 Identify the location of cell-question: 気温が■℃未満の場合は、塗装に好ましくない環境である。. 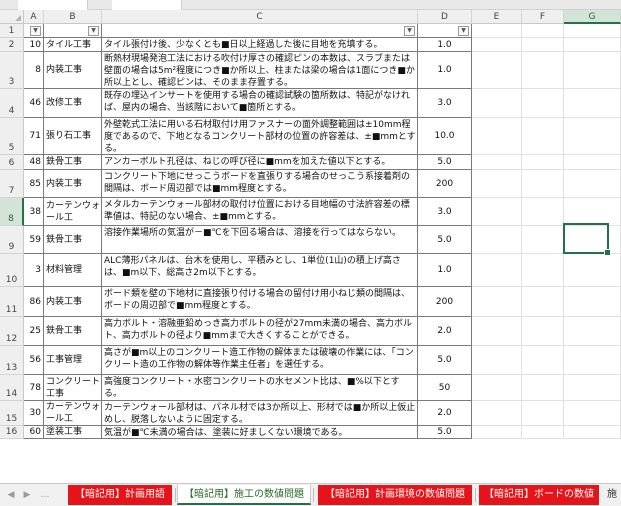
(260, 432).